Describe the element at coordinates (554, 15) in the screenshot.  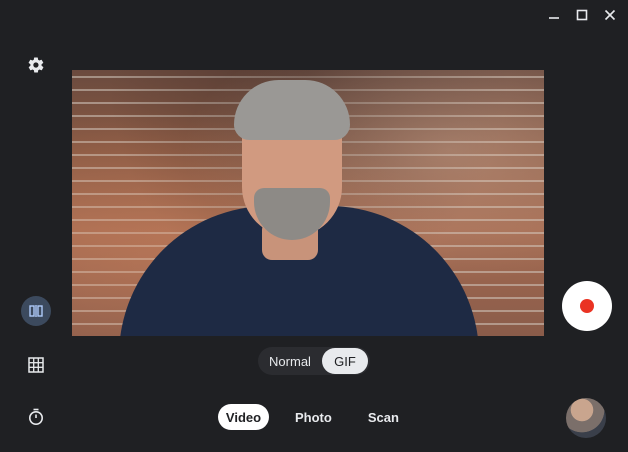
I see `minimize-button` at that location.